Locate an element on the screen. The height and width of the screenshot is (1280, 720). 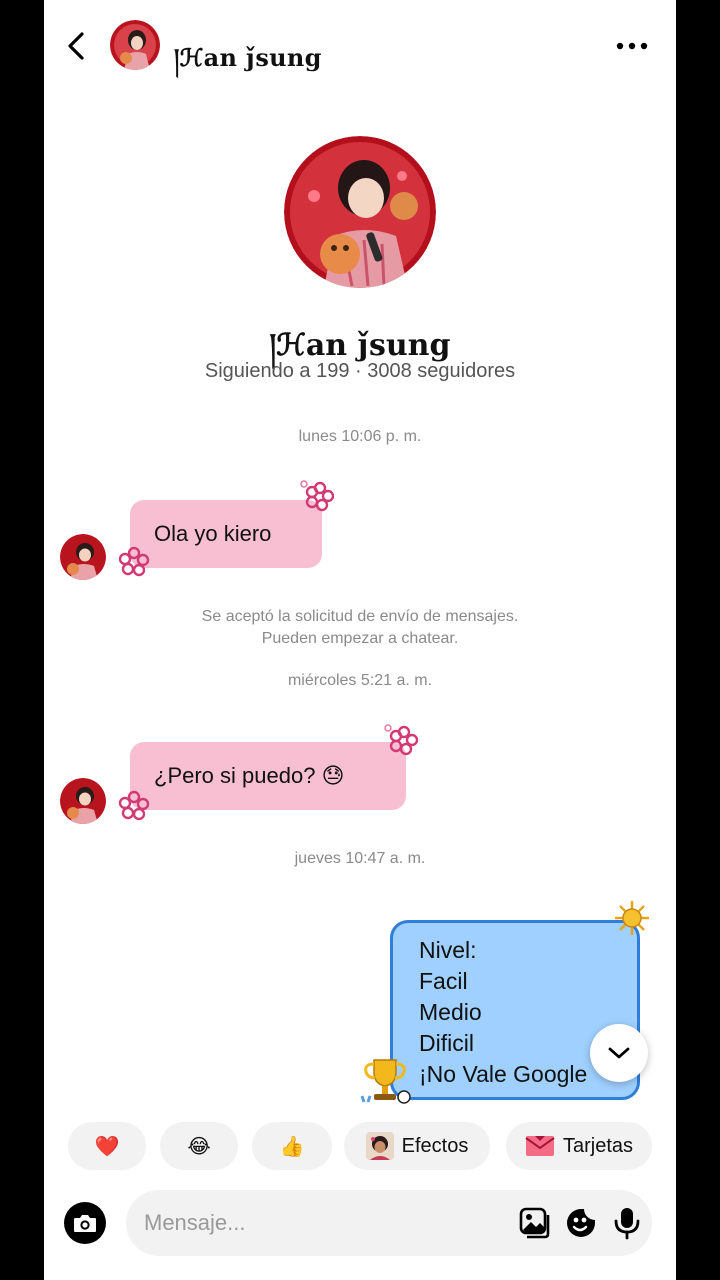
message-text: ¿Pero si puedo? 😓 is located at coordinates (249, 775).